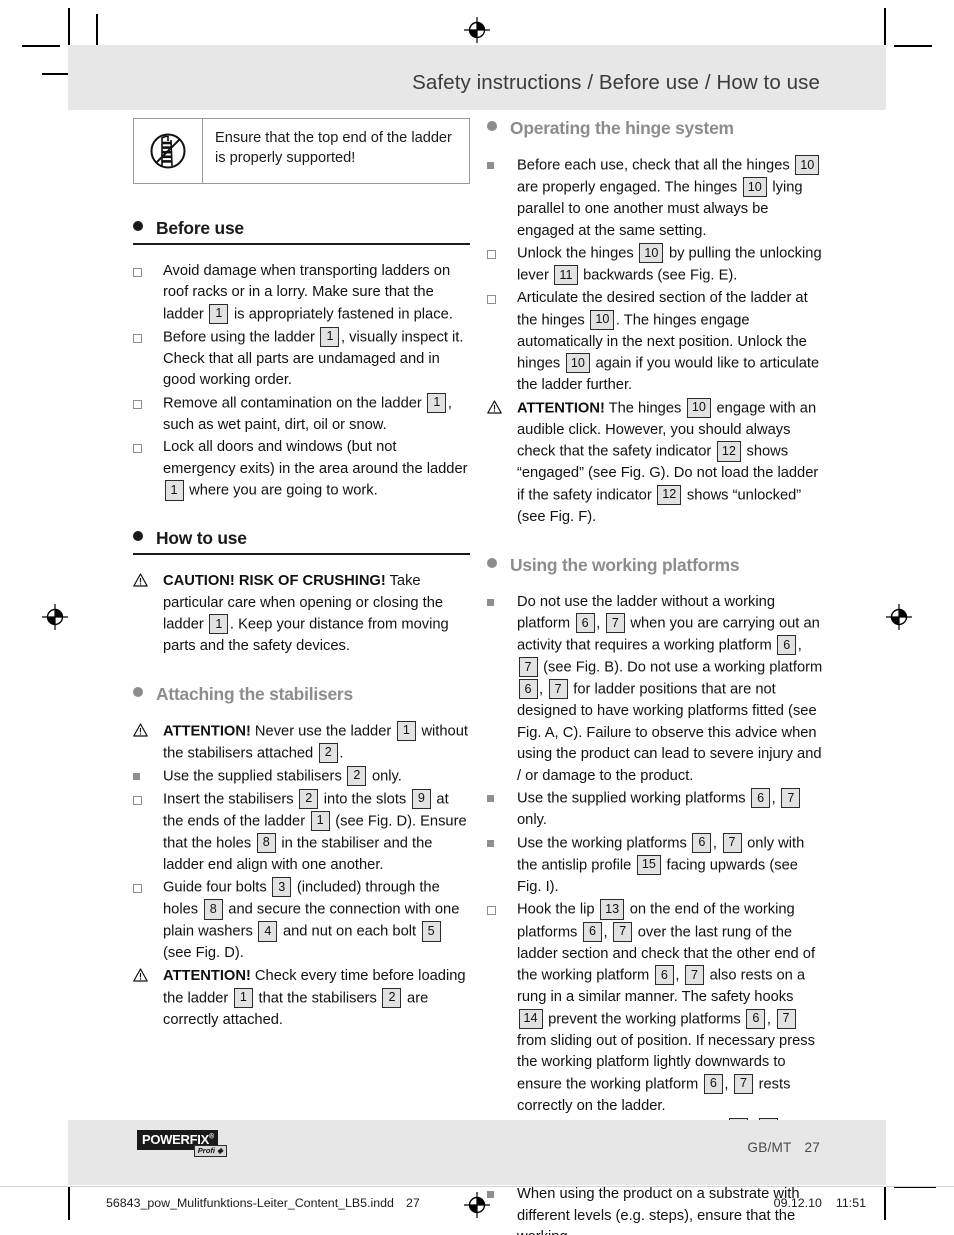 The height and width of the screenshot is (1235, 954). What do you see at coordinates (182, 1143) in the screenshot?
I see `powerfix-logo: POWERFIX® Profi ◈` at bounding box center [182, 1143].